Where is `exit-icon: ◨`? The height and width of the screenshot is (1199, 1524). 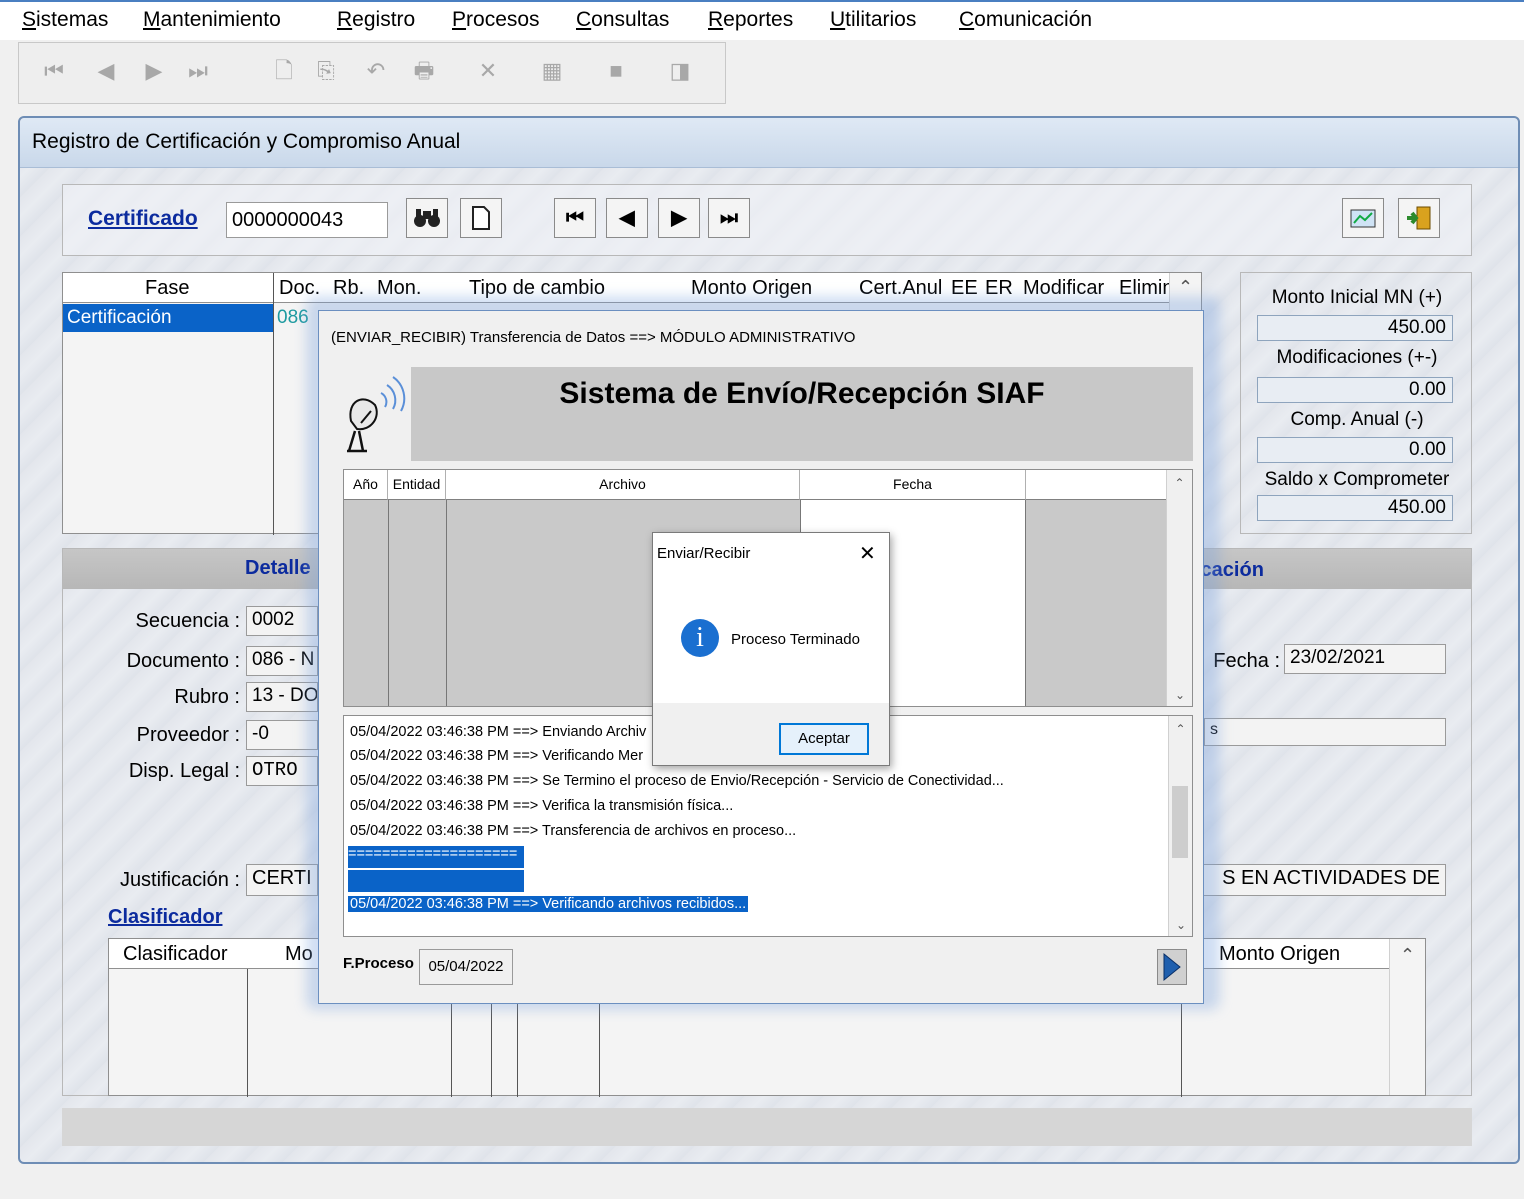 exit-icon: ◨ is located at coordinates (680, 71).